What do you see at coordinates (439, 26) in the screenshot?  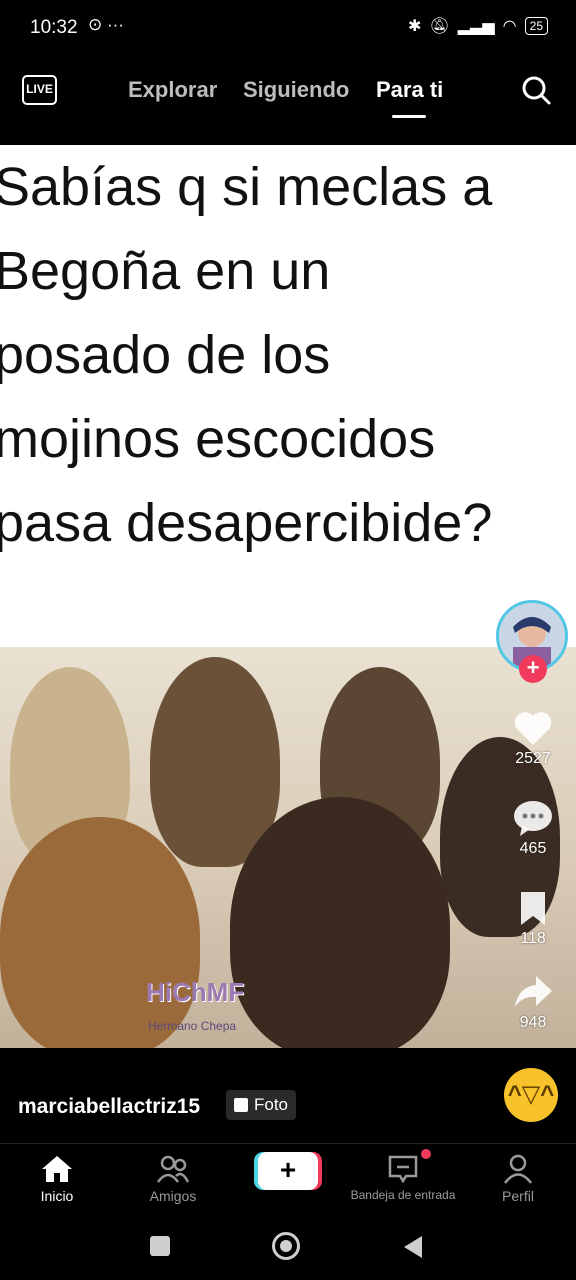 I see `mute-icon: 🔕︎` at bounding box center [439, 26].